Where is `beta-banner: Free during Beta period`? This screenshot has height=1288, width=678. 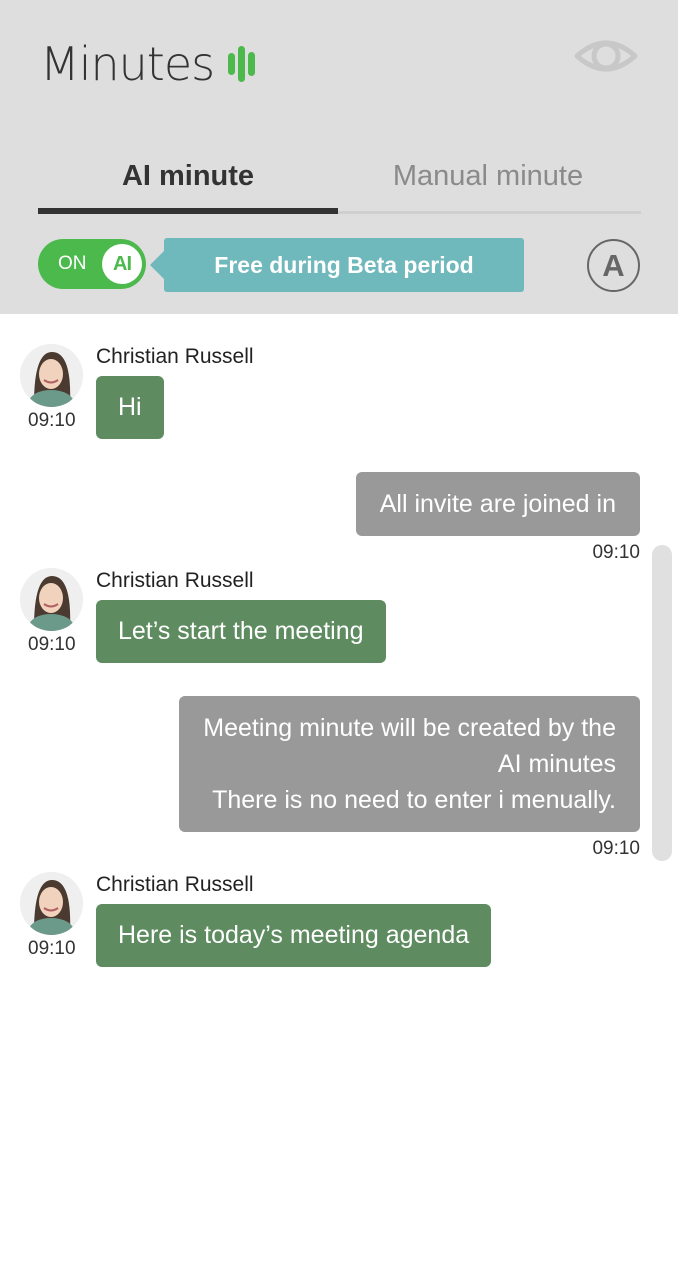 beta-banner: Free during Beta period is located at coordinates (337, 265).